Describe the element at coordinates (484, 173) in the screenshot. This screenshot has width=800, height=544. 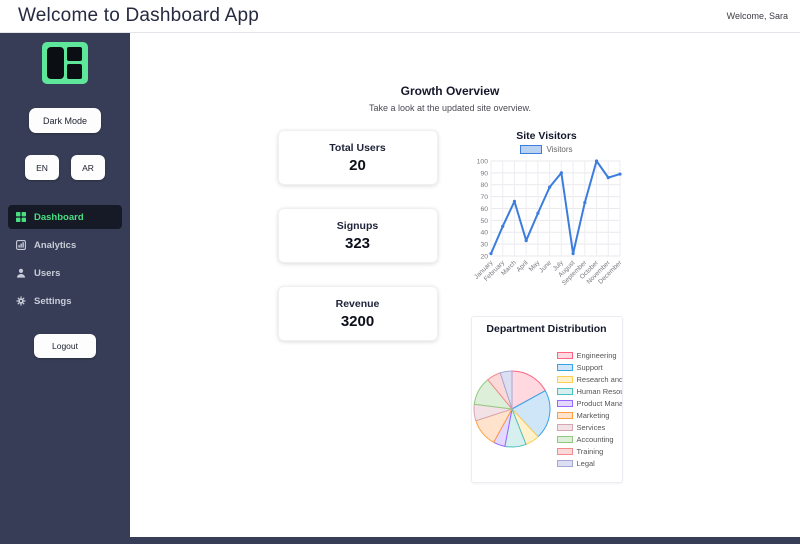
I see `svg-text: 90` at that location.